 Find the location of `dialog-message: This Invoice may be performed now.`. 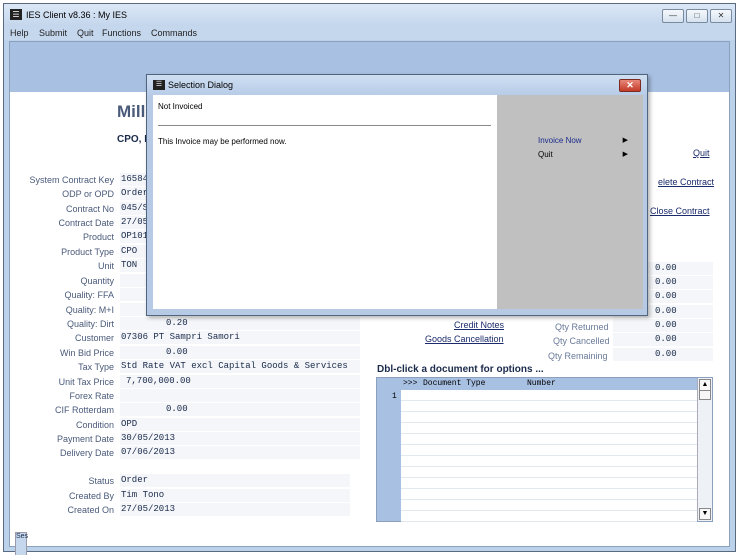

dialog-message: This Invoice may be performed now. is located at coordinates (222, 141).